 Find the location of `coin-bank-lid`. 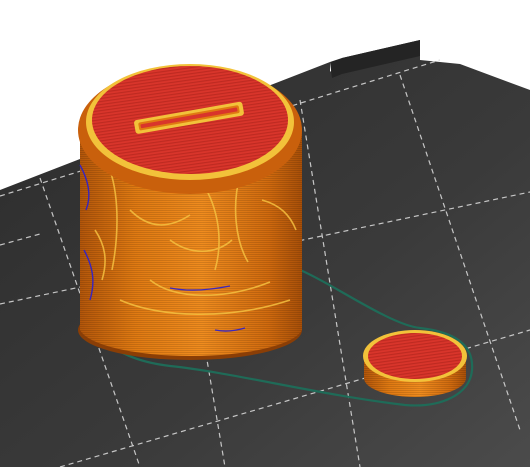

coin-bank-lid is located at coordinates (415, 363).